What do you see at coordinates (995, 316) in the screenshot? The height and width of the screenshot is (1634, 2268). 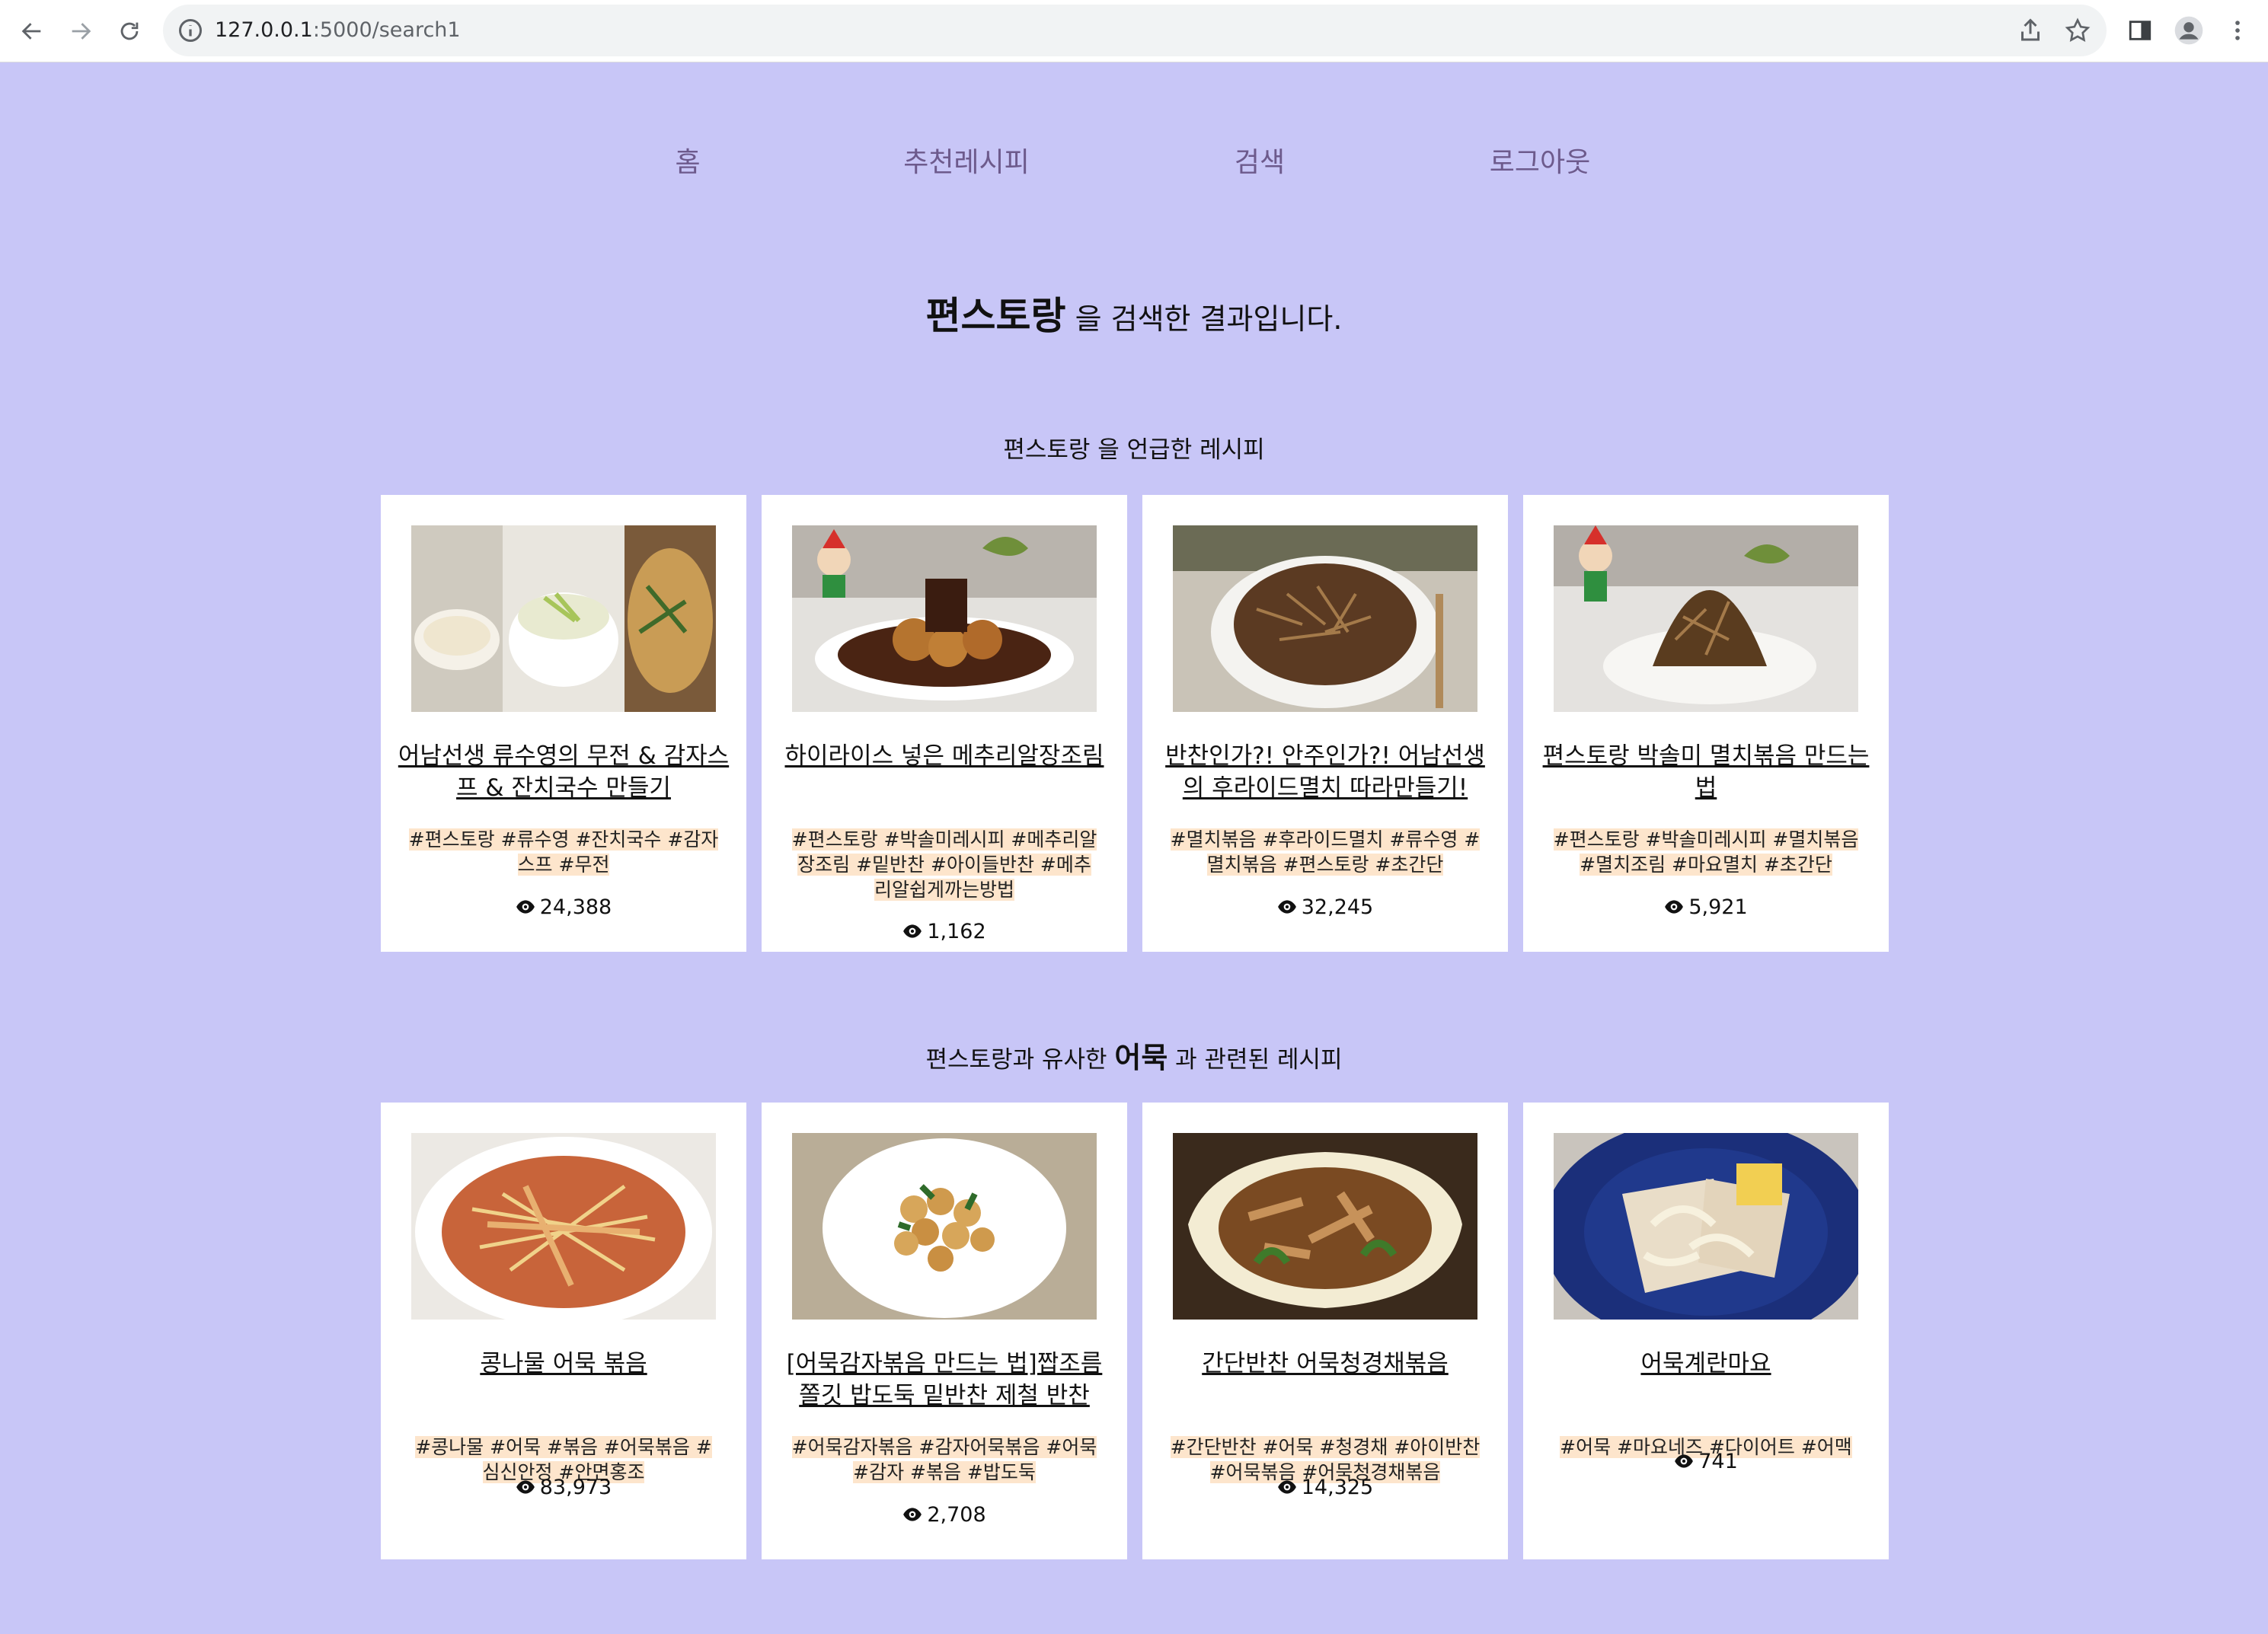 I see `search-keyword: 편스토랑` at bounding box center [995, 316].